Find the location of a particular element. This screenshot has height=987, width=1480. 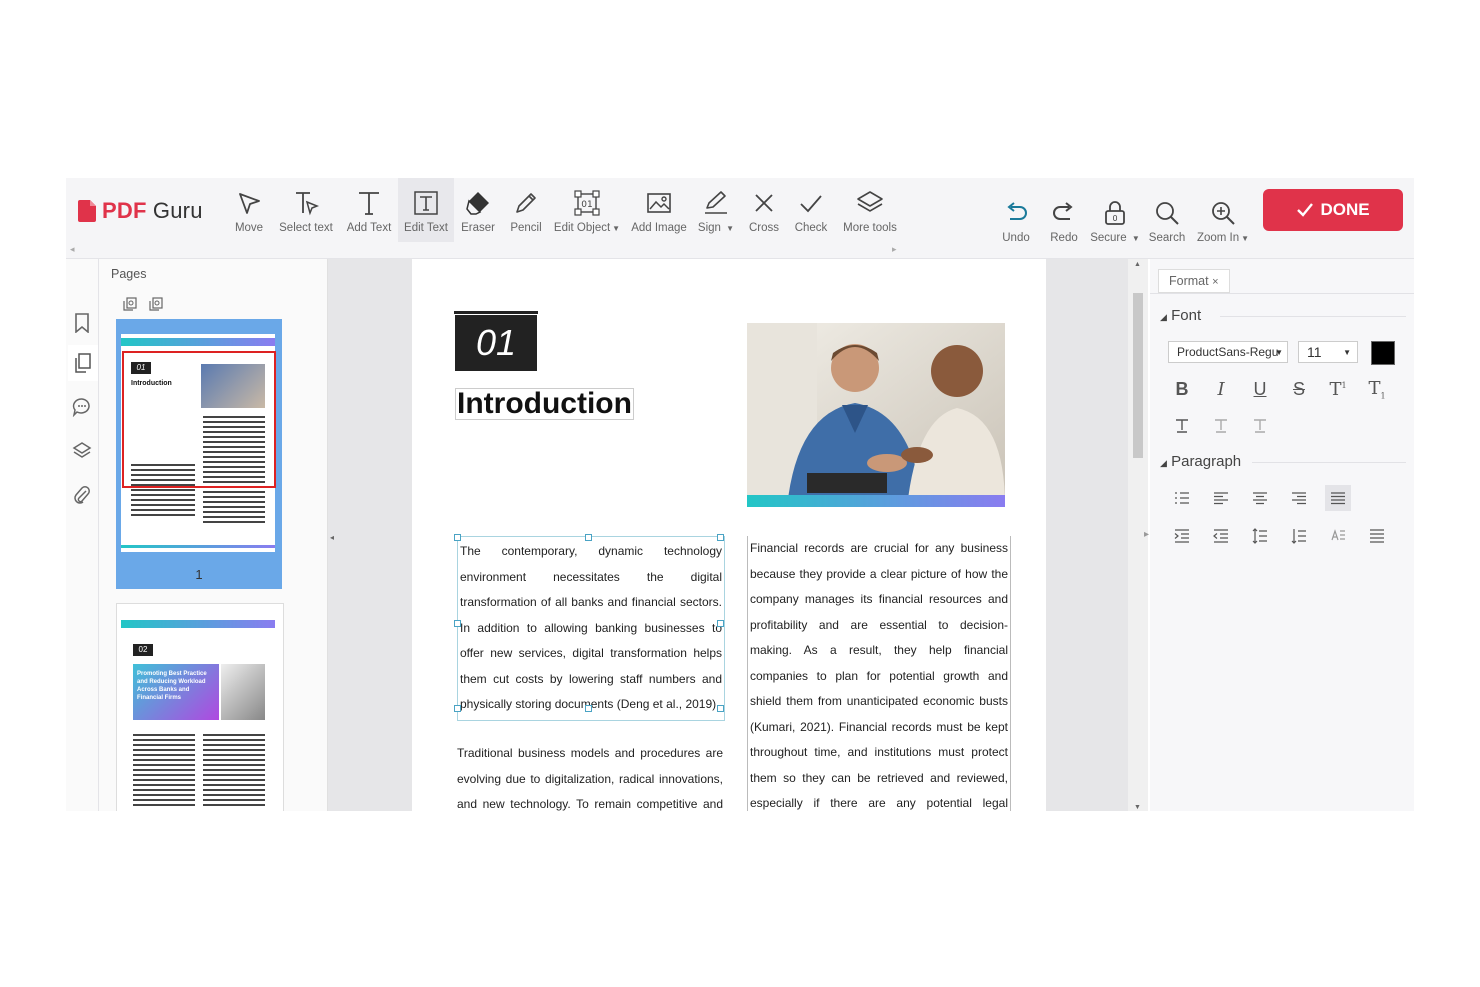

align-left-button is located at coordinates (1221, 498).